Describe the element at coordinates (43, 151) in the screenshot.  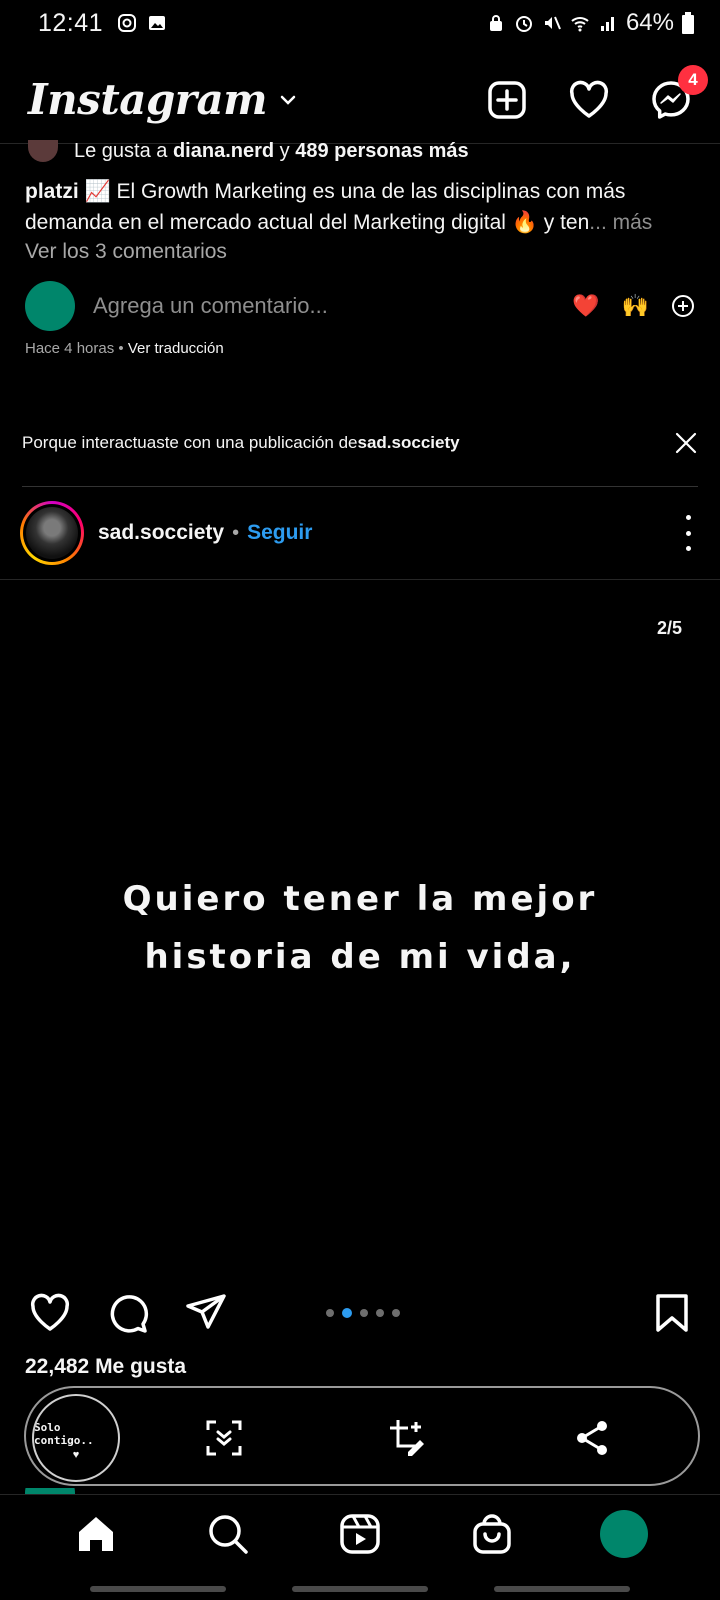
I see `liker-avatar` at that location.